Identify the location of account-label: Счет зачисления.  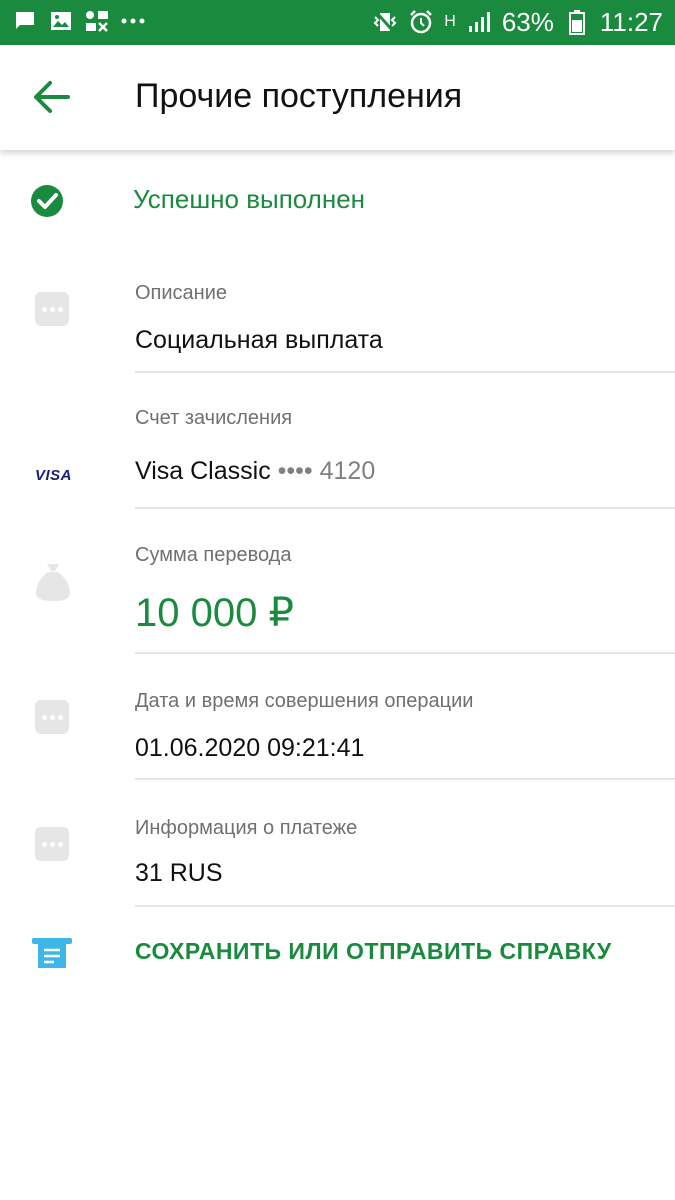
(214, 418).